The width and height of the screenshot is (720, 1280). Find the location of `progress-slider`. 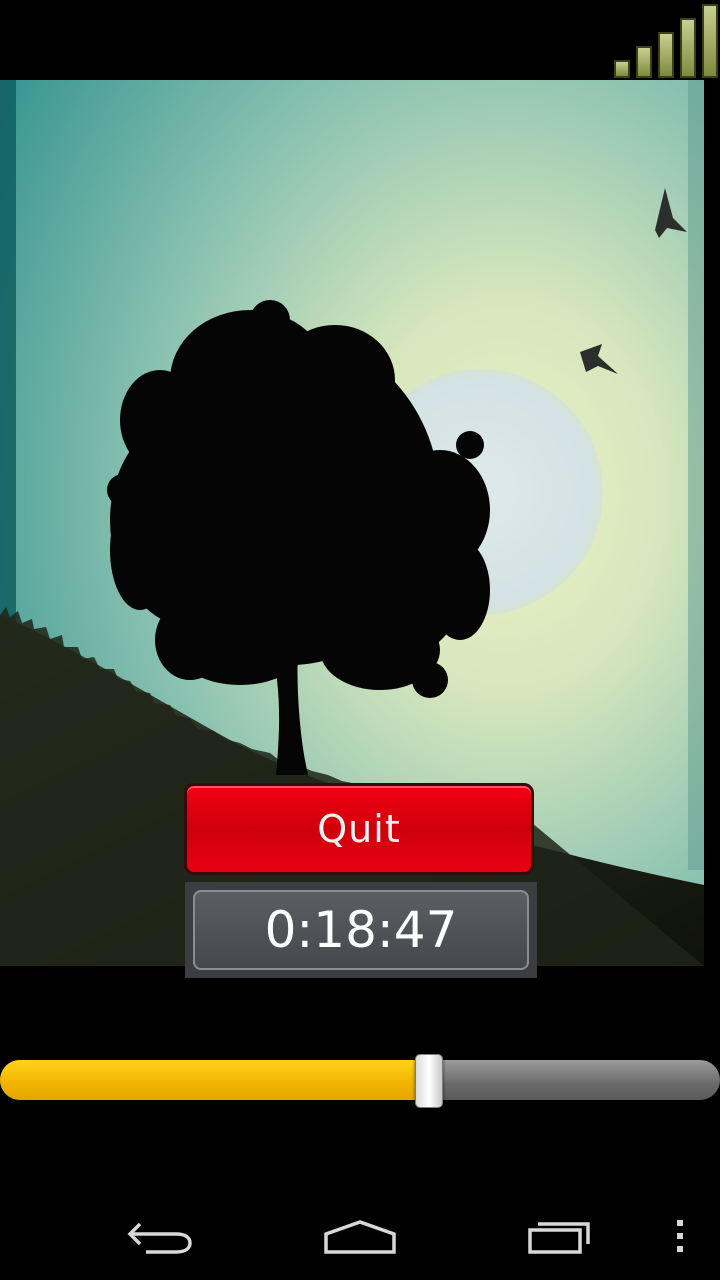

progress-slider is located at coordinates (360, 1081).